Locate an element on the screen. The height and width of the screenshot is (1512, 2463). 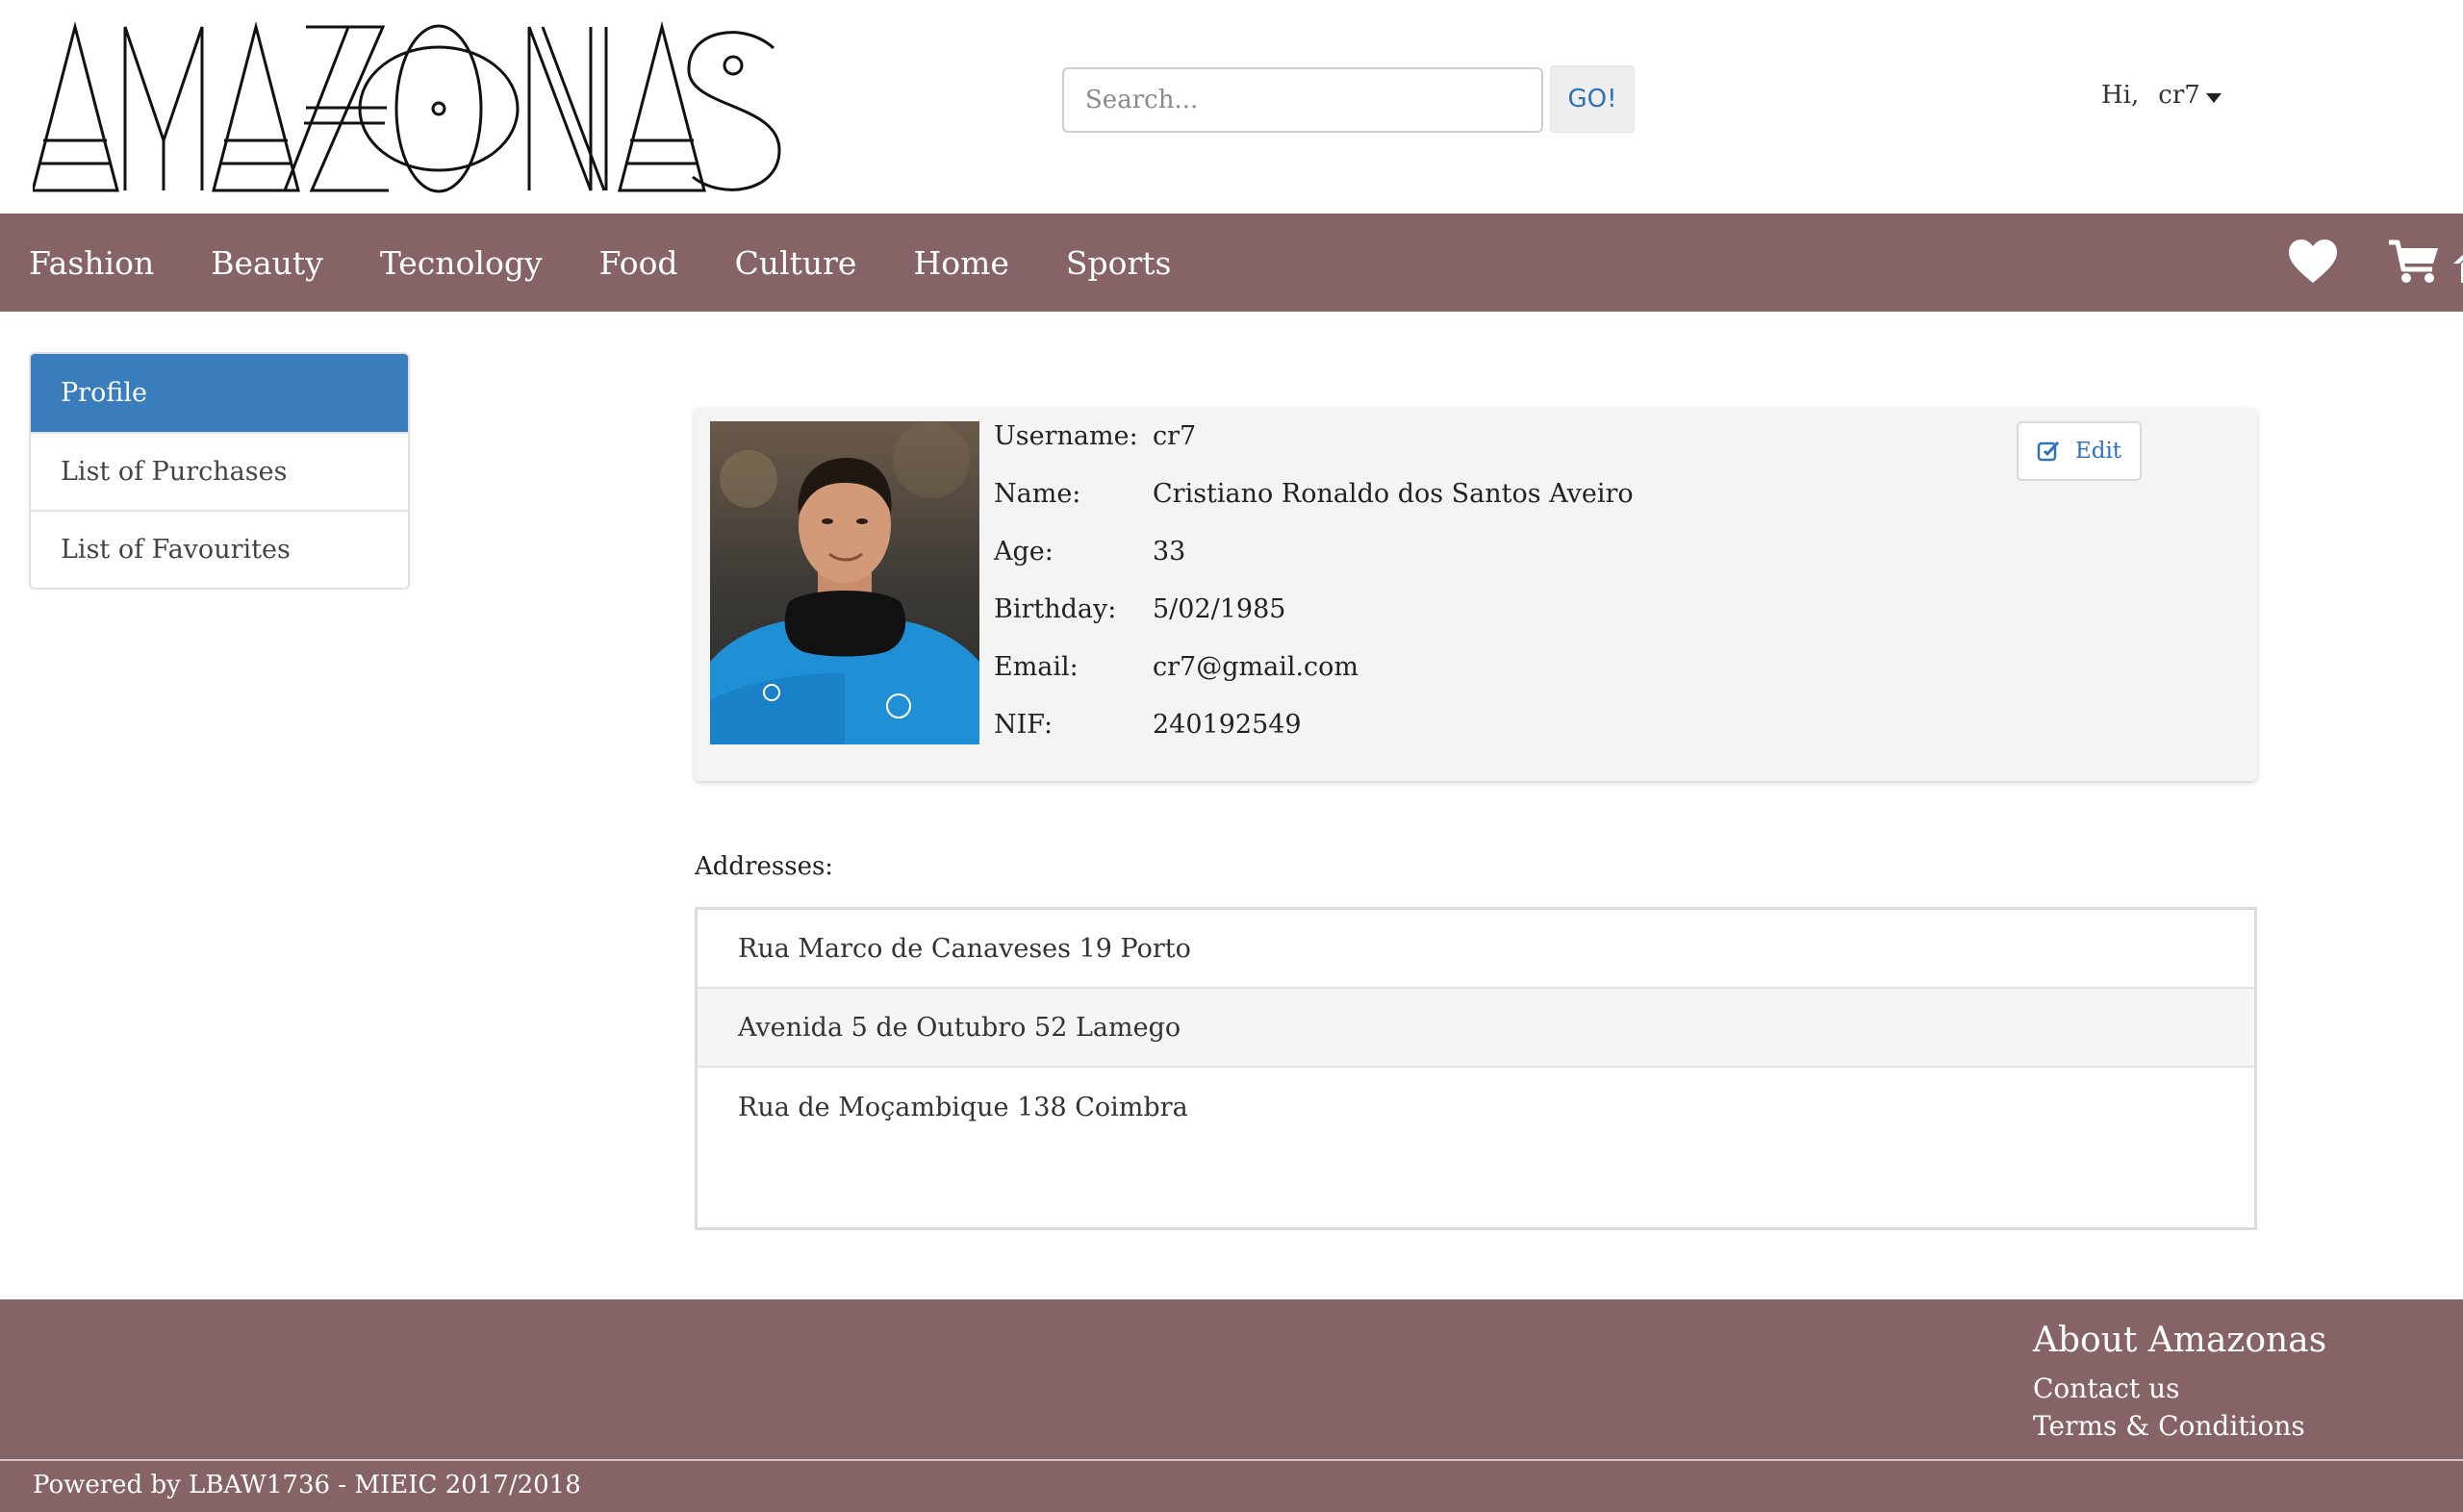
address-item: Avenida 5 de Outubro 52 Lamego is located at coordinates (1476, 1028).